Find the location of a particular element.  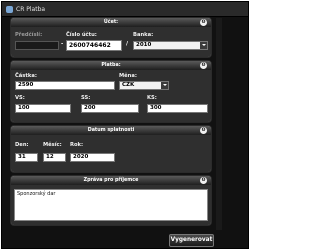

payment-header-label: Platba: is located at coordinates (111, 65).